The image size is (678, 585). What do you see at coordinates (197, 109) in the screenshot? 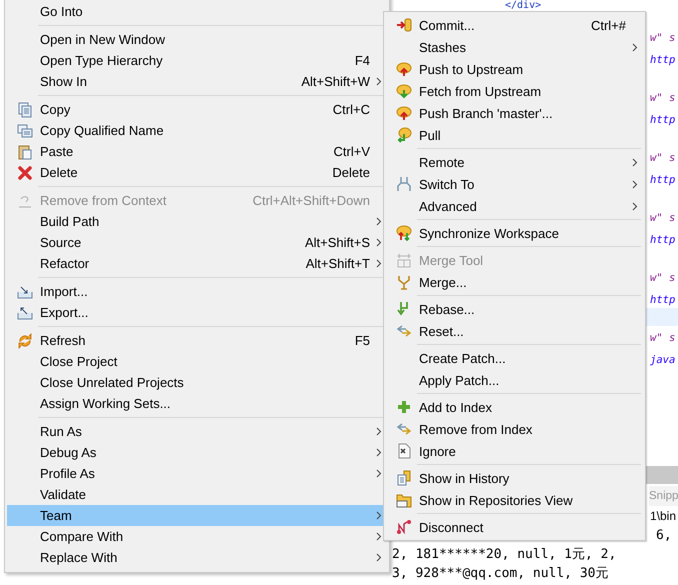
I see `menu-item: Copy Ctrl+C` at bounding box center [197, 109].